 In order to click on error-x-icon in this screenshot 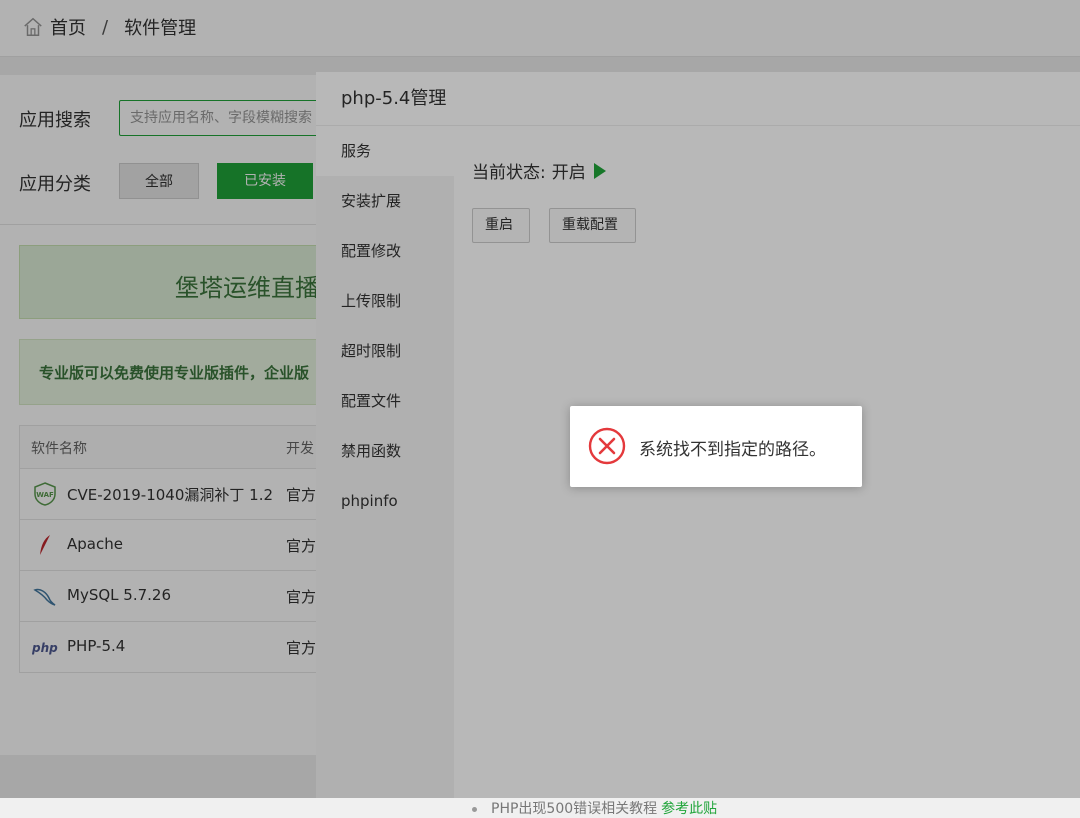, I will do `click(607, 446)`.